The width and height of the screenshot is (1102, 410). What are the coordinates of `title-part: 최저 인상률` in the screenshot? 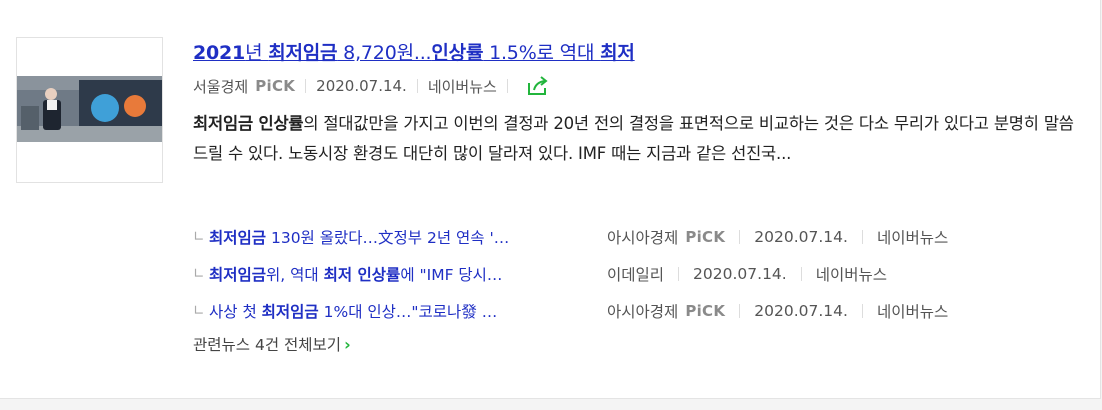 It's located at (362, 274).